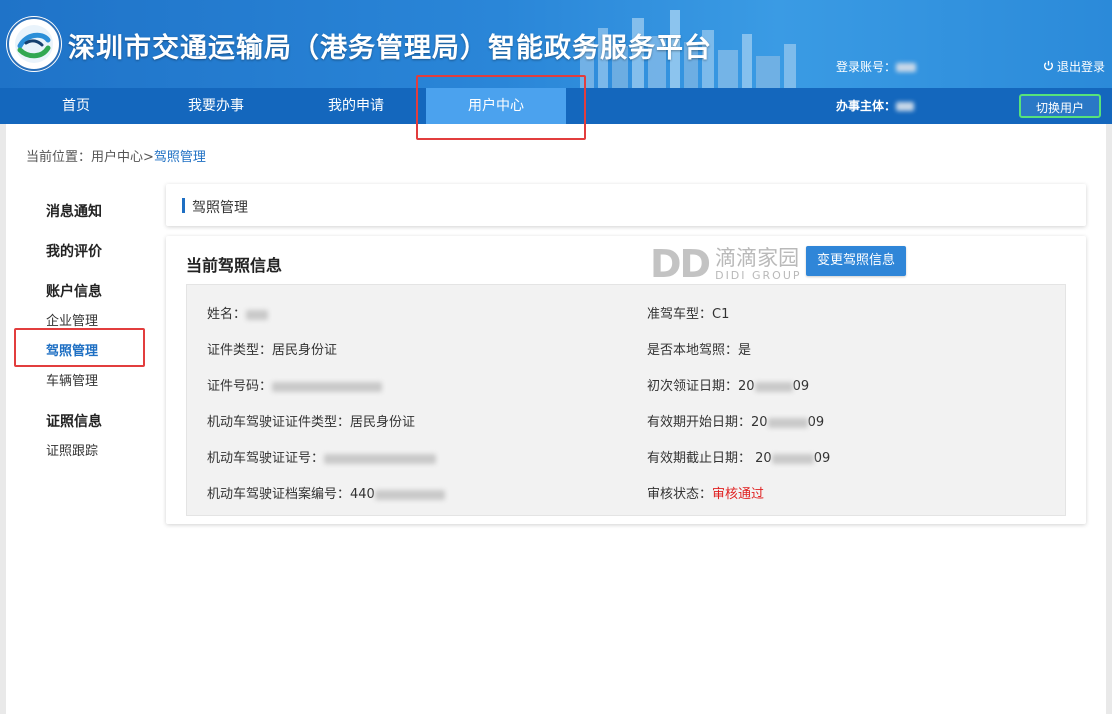 The image size is (1112, 714). What do you see at coordinates (227, 314) in the screenshot?
I see `field-name-label: 姓名：` at bounding box center [227, 314].